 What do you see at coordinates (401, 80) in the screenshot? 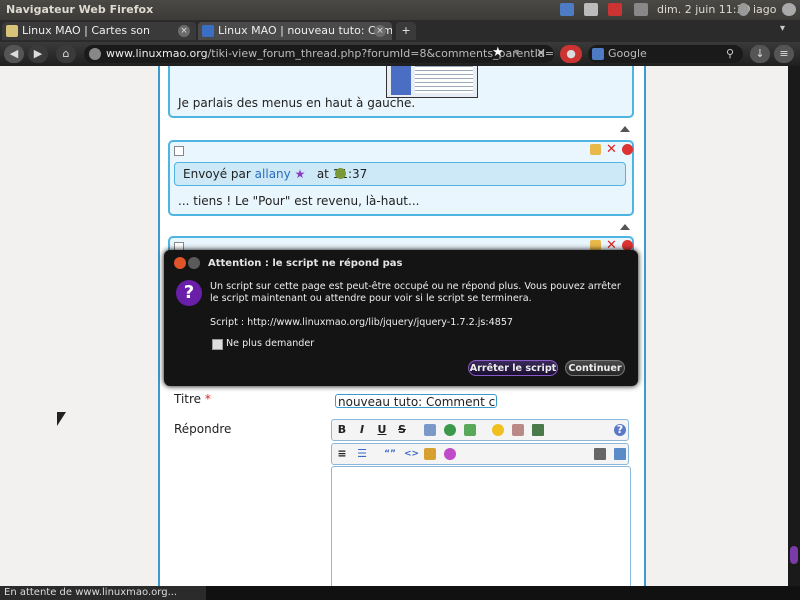
I see `thumb-sidebar` at bounding box center [401, 80].